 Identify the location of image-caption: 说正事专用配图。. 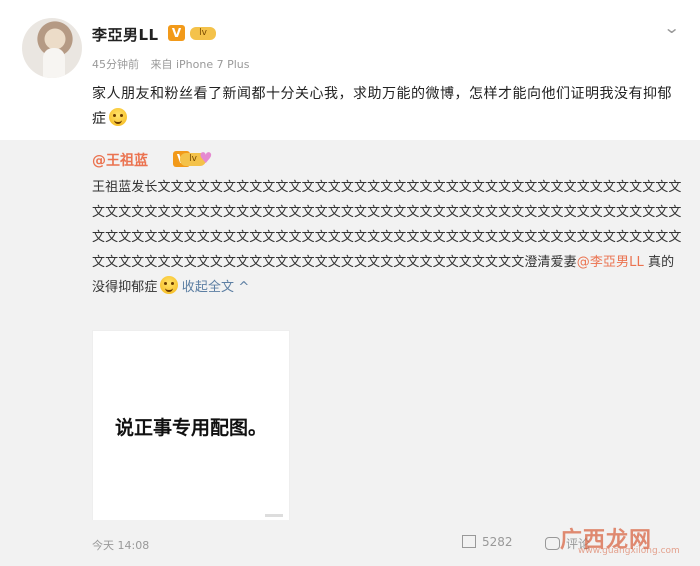
(190, 428).